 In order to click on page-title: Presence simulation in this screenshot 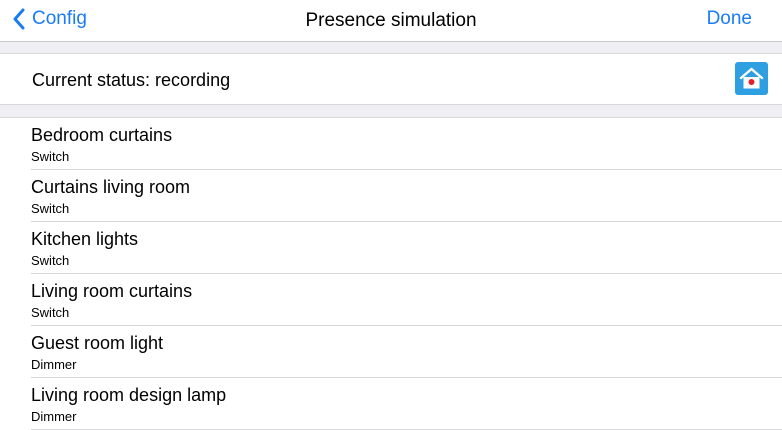, I will do `click(391, 20)`.